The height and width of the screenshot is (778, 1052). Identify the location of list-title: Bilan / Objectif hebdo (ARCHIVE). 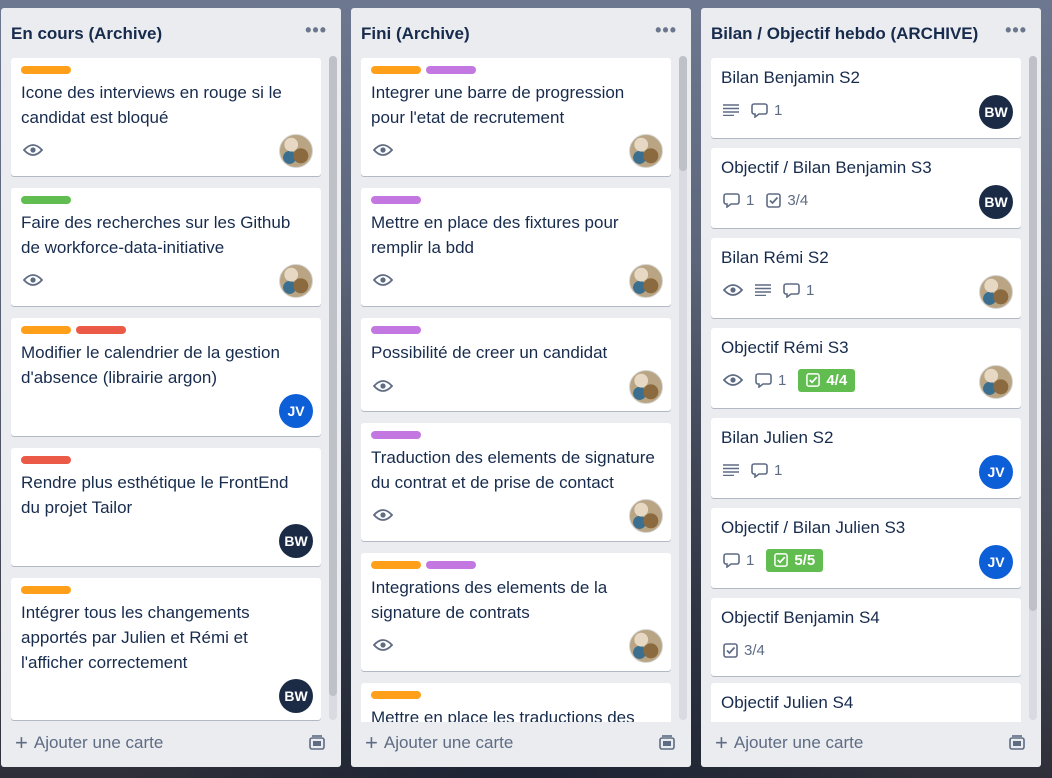
(844, 34).